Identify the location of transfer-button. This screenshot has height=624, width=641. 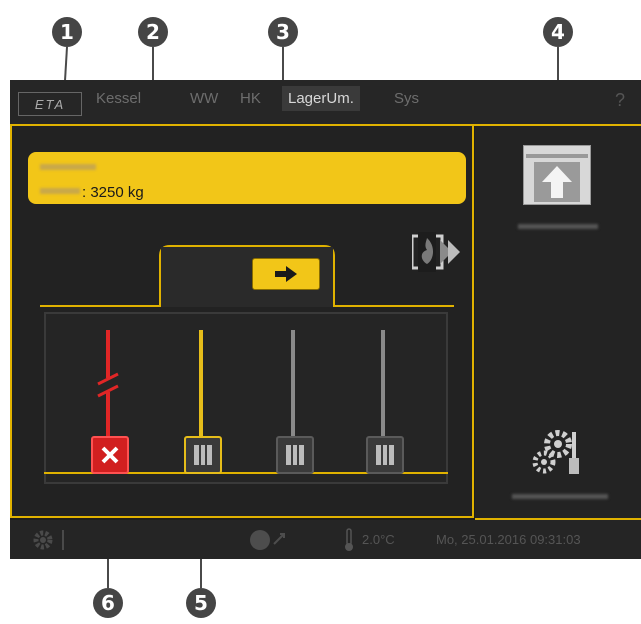
(286, 274).